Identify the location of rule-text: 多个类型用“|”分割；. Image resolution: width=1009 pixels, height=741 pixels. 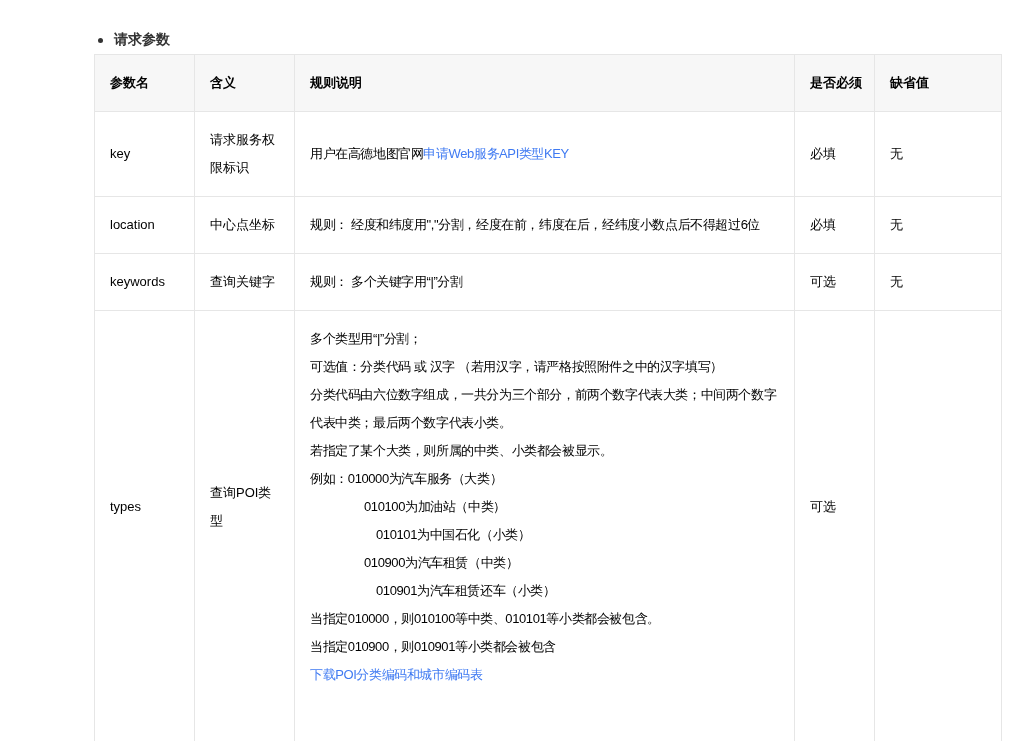
(366, 339).